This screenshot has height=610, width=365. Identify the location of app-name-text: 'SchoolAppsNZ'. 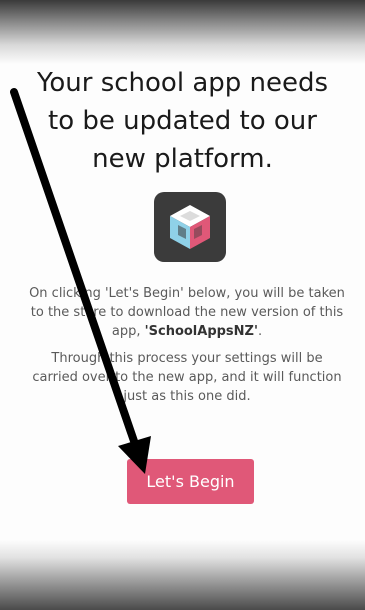
(201, 331).